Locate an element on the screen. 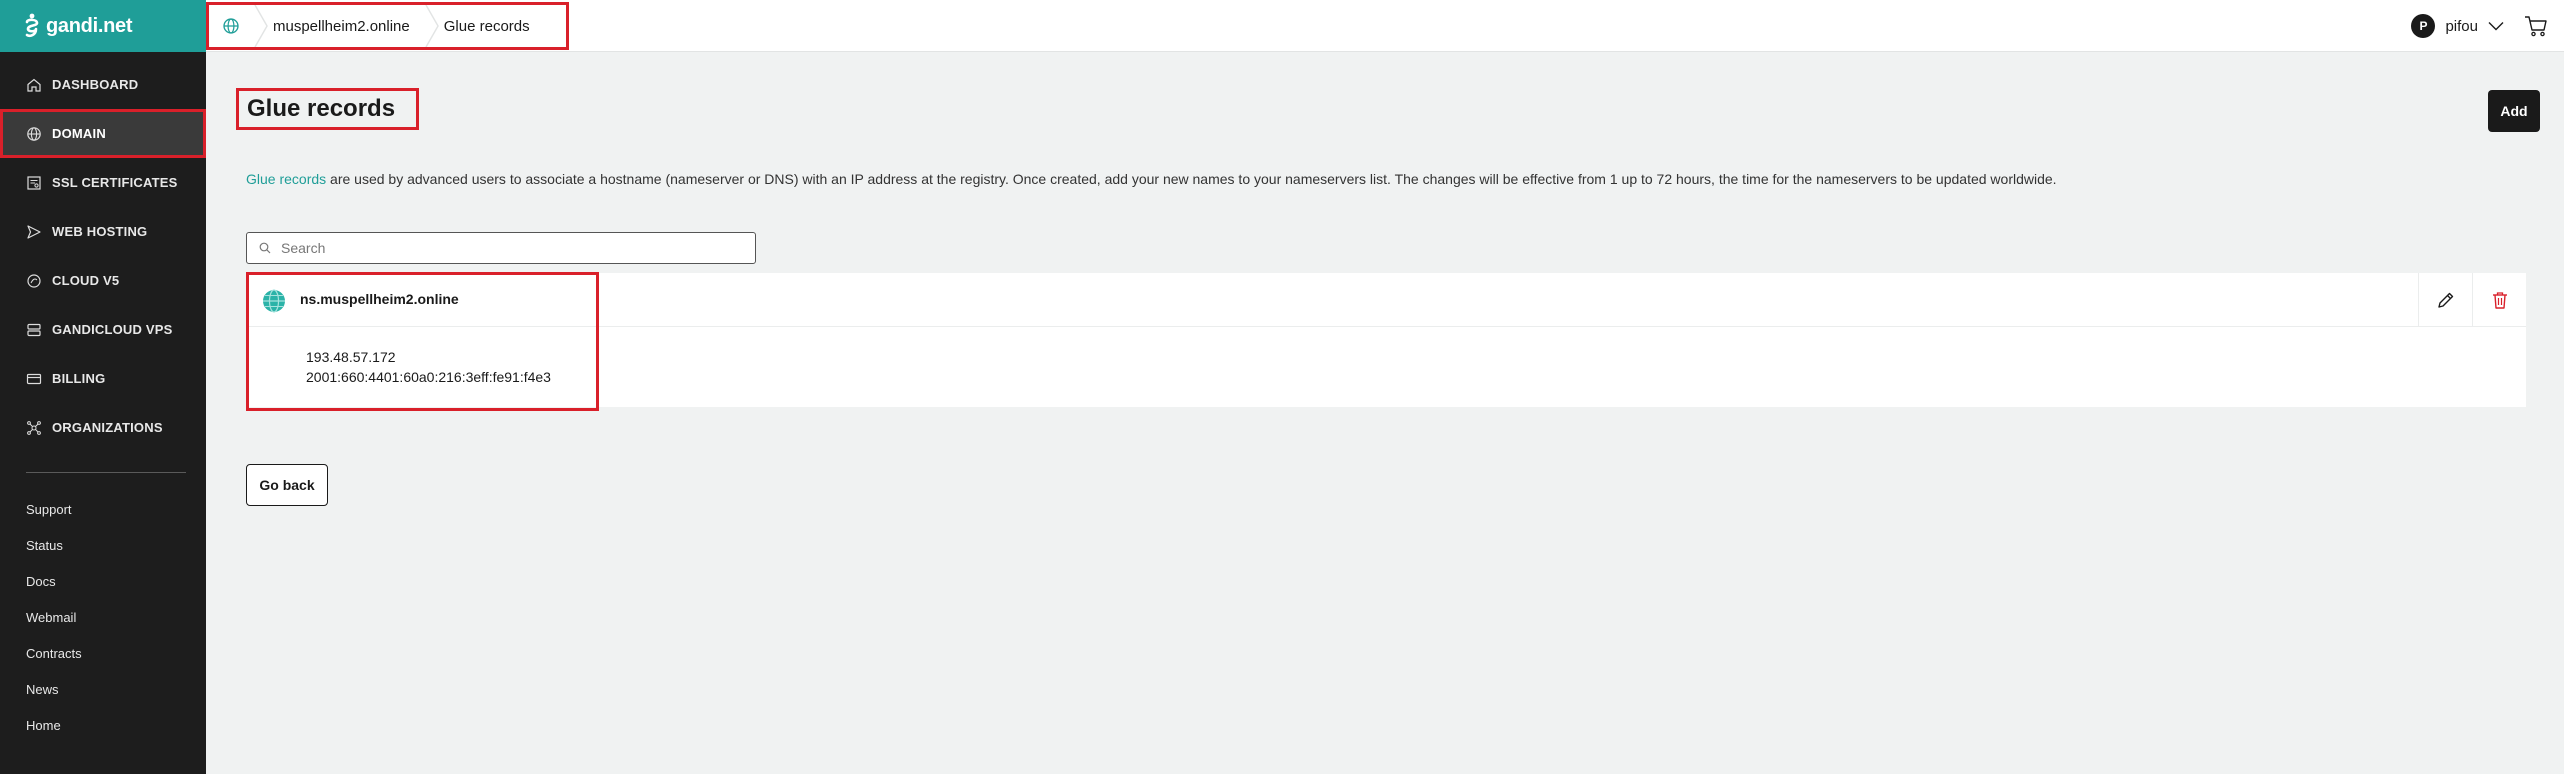  pencil-icon is located at coordinates (2445, 300).